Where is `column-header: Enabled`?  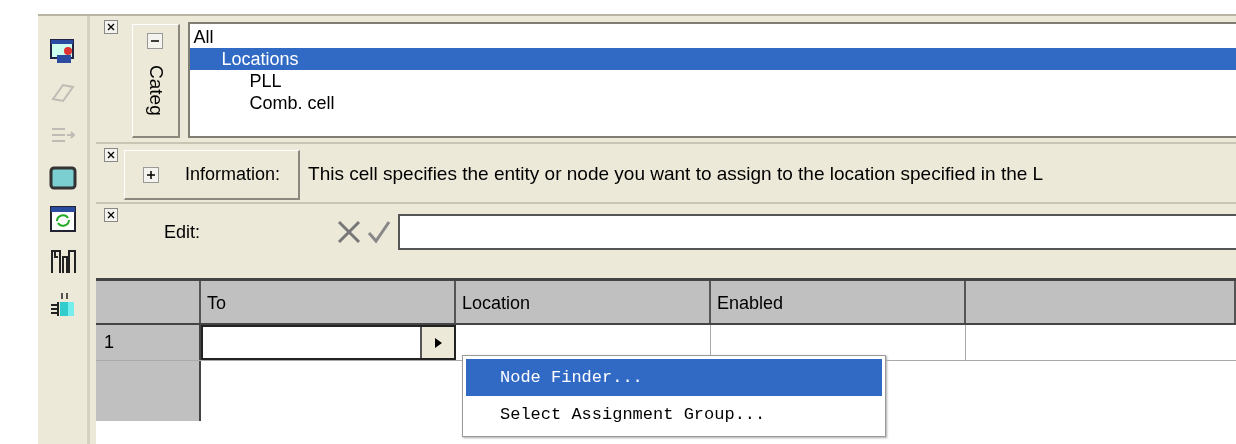
column-header: Enabled is located at coordinates (838, 302).